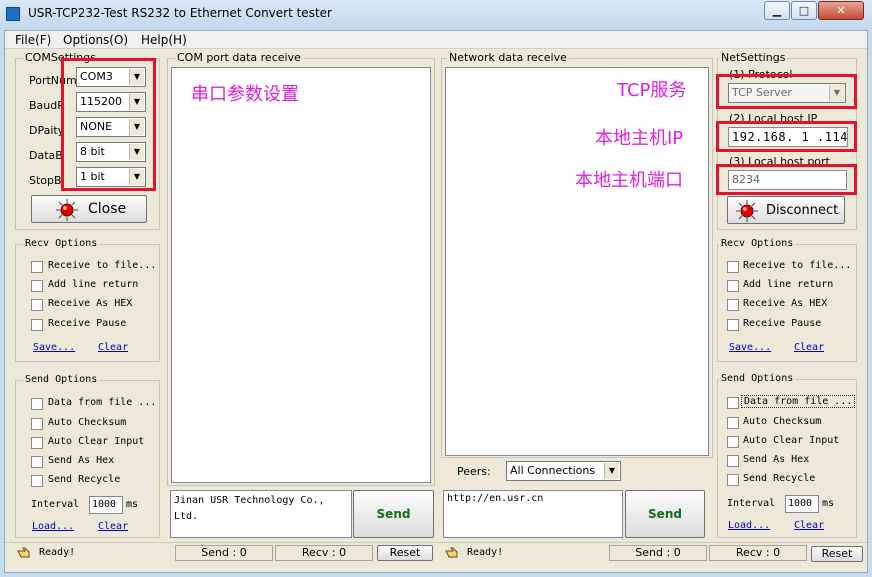 This screenshot has height=577, width=872. What do you see at coordinates (113, 526) in the screenshot?
I see `left-send-clear-link: Clear` at bounding box center [113, 526].